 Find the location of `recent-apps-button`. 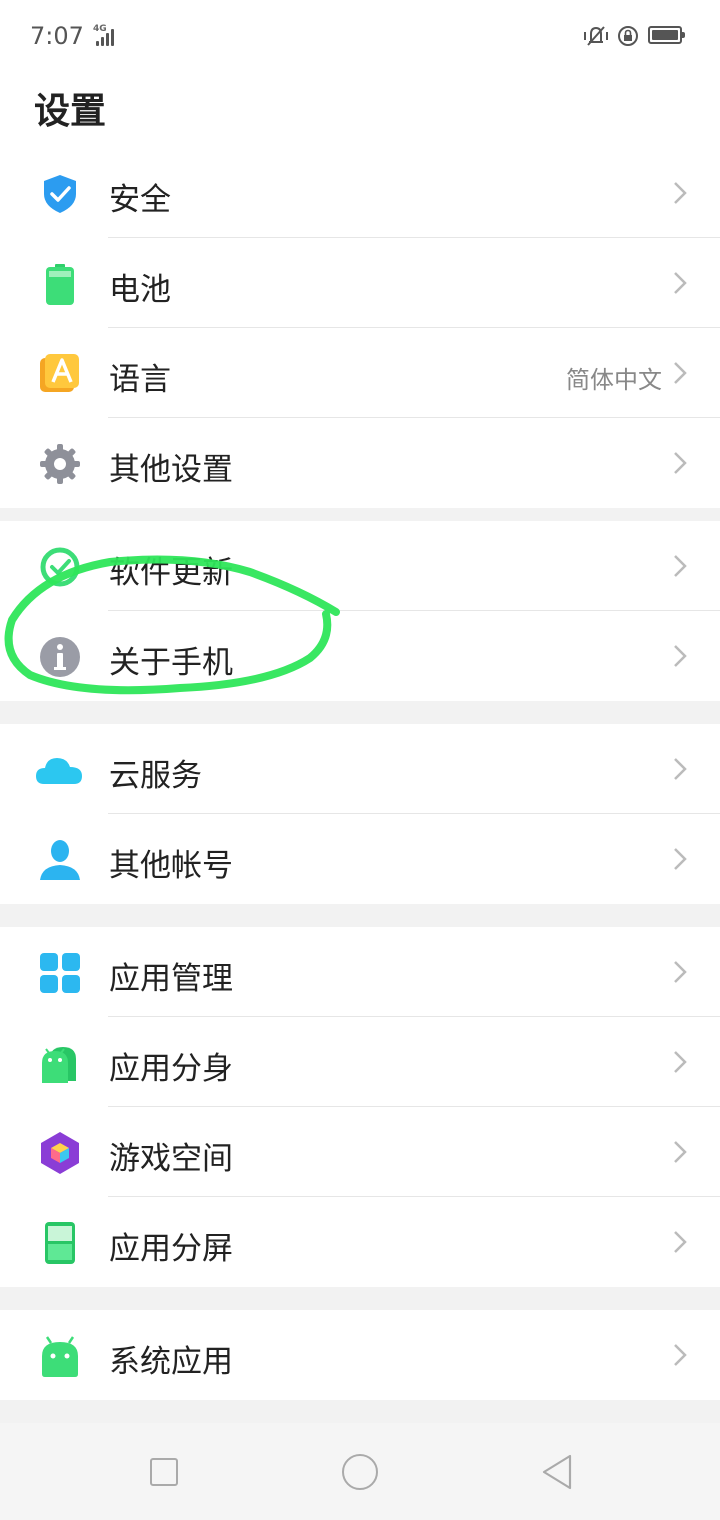

recent-apps-button is located at coordinates (164, 1472).